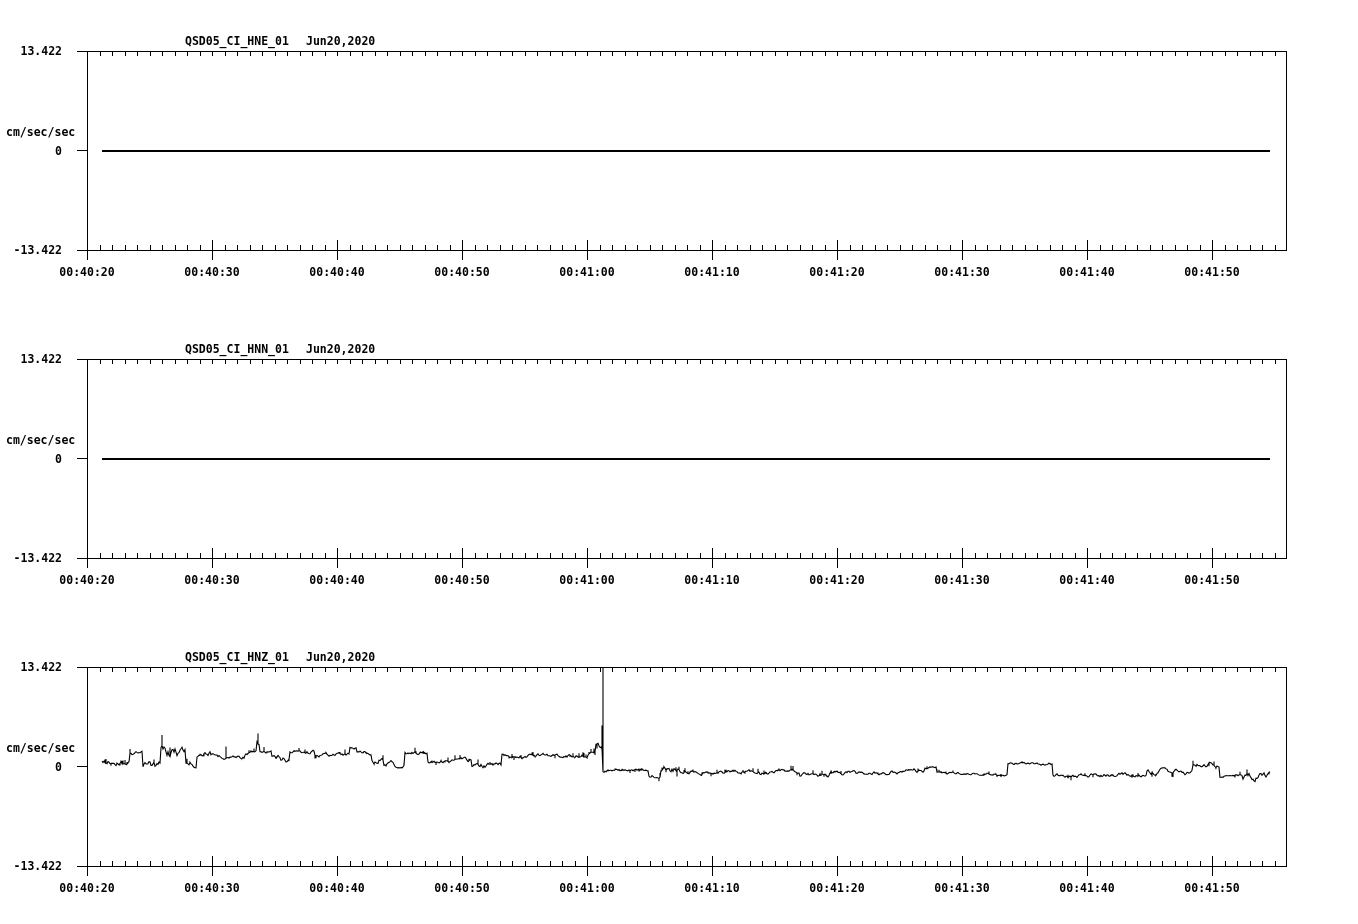  Describe the element at coordinates (237, 349) in the screenshot. I see `station-title: QSD05_CI_HNN_01` at that location.